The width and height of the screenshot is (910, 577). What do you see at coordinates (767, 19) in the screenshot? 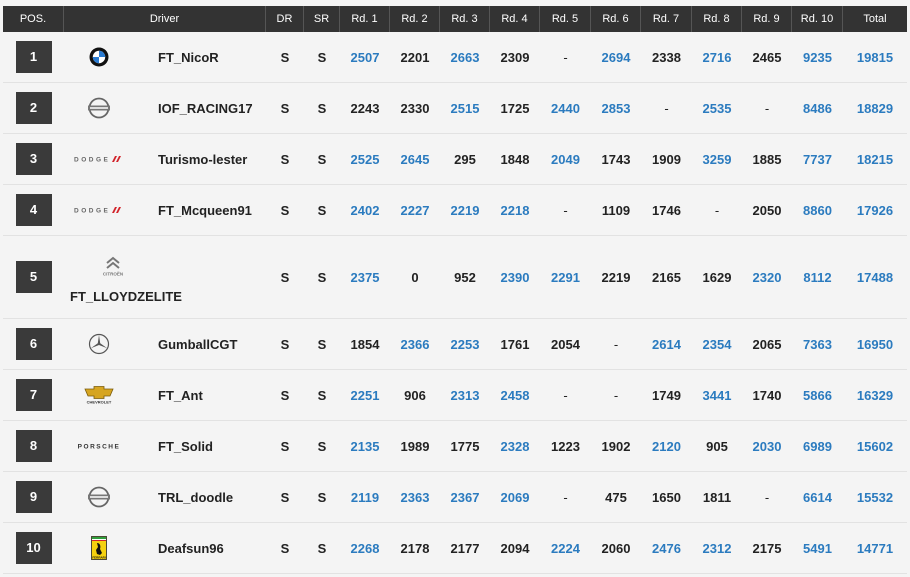
I see `header-rd9: Rd. 9` at bounding box center [767, 19].